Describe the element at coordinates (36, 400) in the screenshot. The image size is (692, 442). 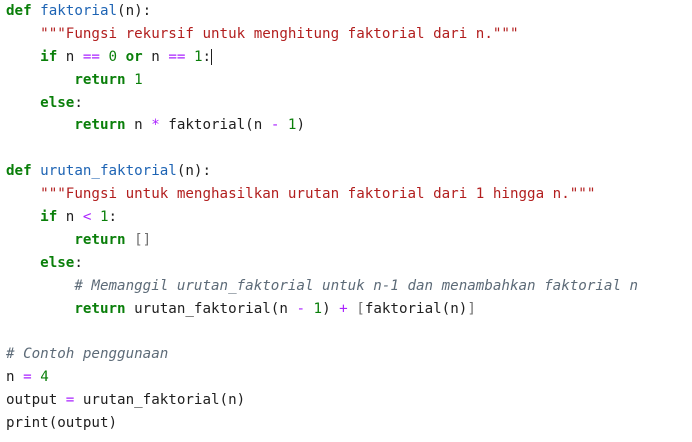
I see `code-token: output` at that location.